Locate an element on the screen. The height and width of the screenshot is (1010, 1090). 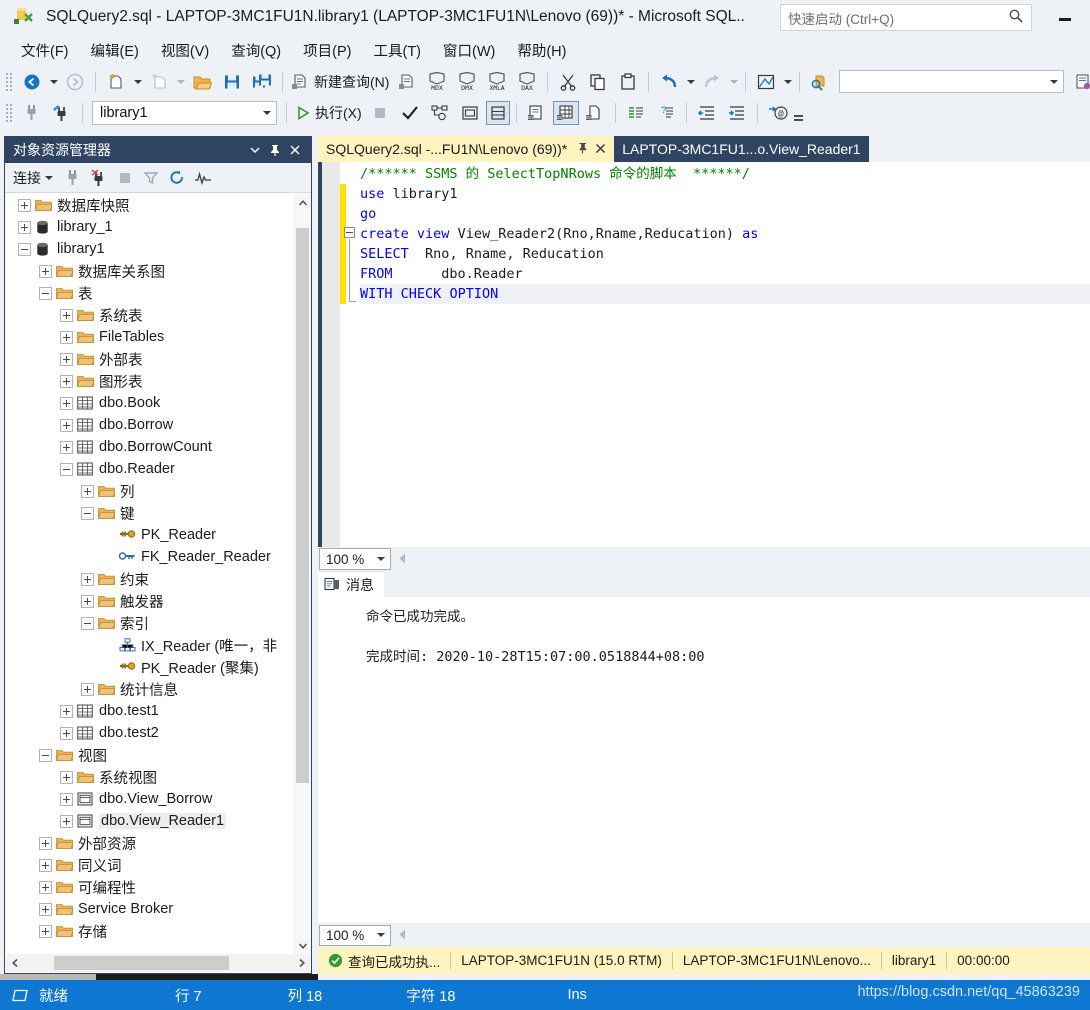
tree-node: 存储 is located at coordinates (150, 931).